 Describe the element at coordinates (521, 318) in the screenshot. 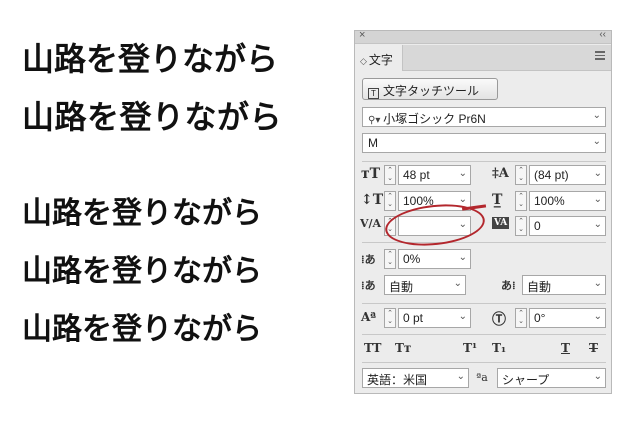

I see `rotation-stepper: ⌃ ⌄` at that location.